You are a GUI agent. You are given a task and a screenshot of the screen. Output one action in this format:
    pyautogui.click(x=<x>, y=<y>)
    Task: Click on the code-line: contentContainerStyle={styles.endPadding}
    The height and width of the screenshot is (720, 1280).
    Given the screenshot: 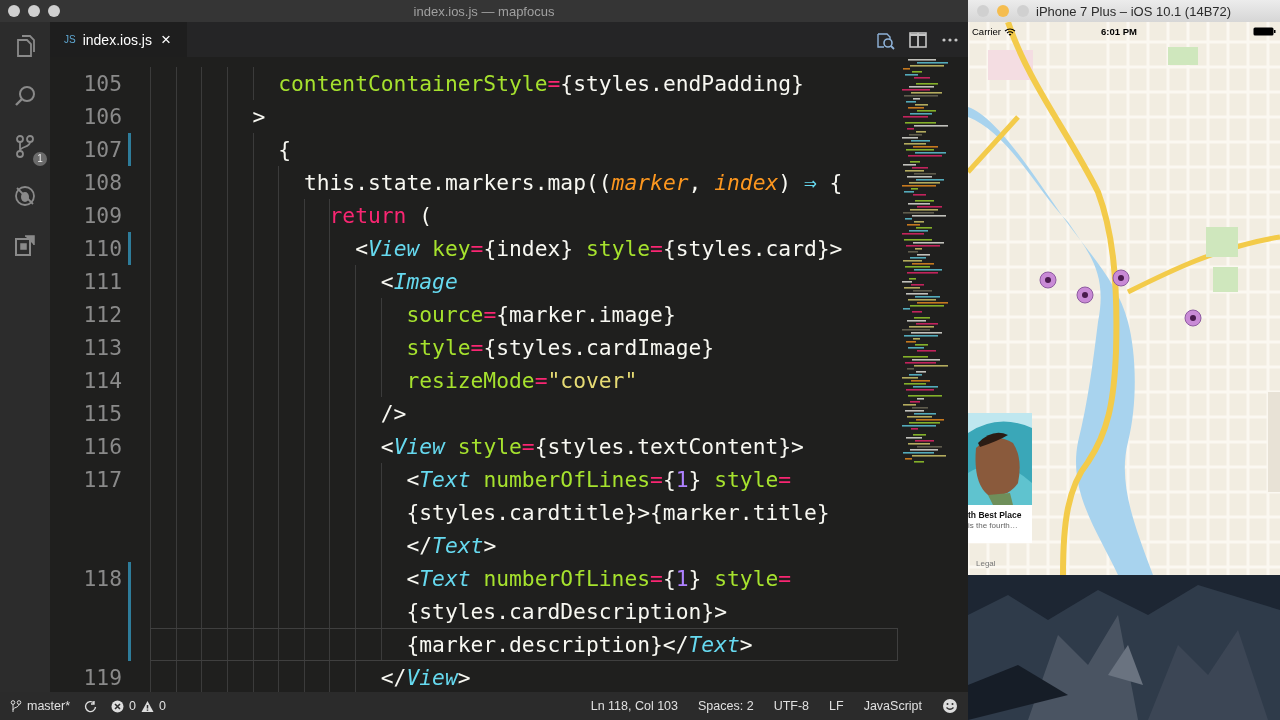 What is the action you would take?
    pyautogui.click(x=541, y=83)
    